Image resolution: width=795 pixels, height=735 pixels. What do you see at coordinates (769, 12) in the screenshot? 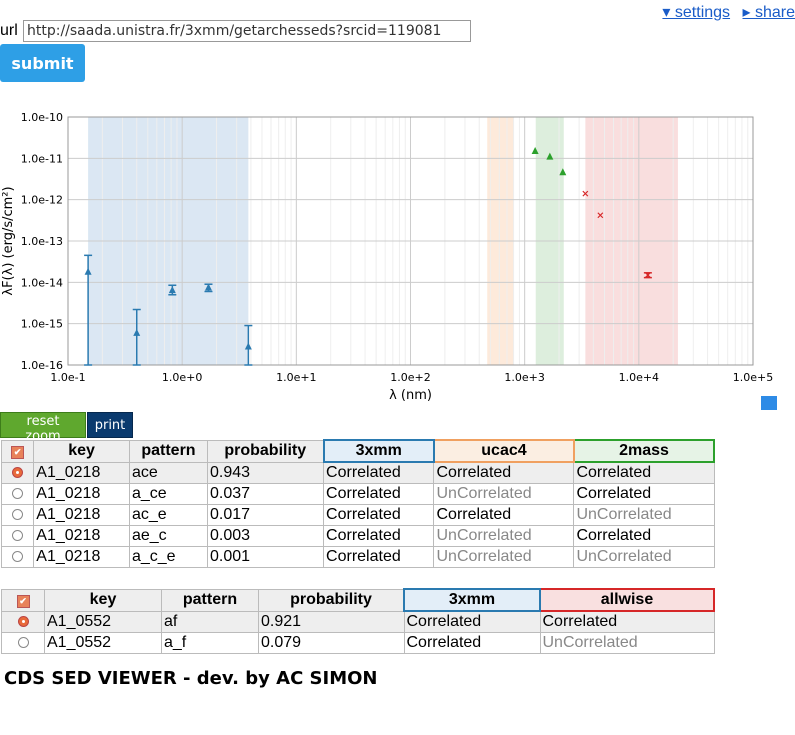
I see `share-link: ▸ share` at bounding box center [769, 12].